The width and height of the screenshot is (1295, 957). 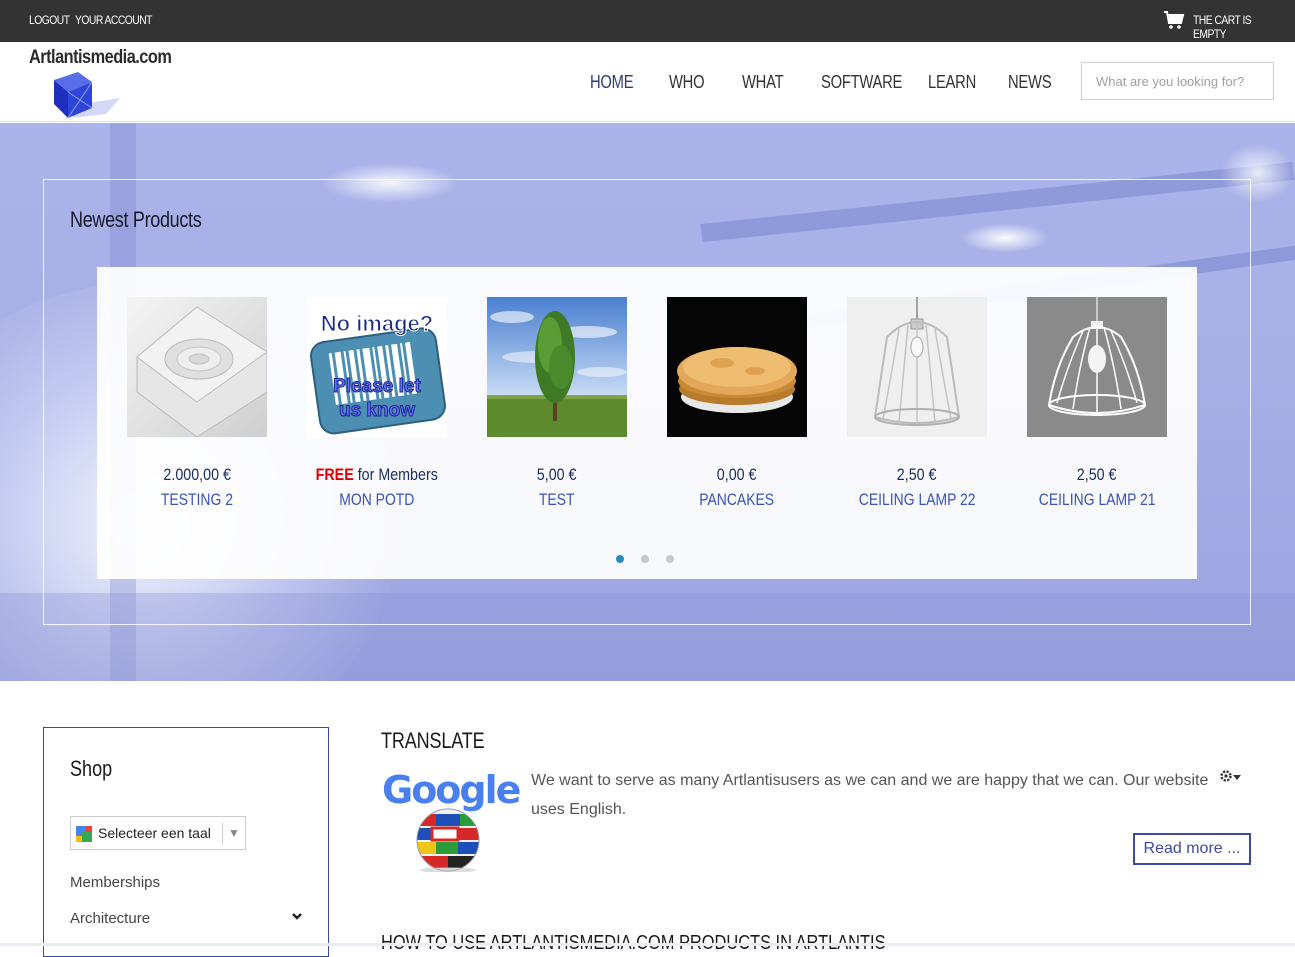 What do you see at coordinates (110, 918) in the screenshot?
I see `shop-link-architecture: Architecture` at bounding box center [110, 918].